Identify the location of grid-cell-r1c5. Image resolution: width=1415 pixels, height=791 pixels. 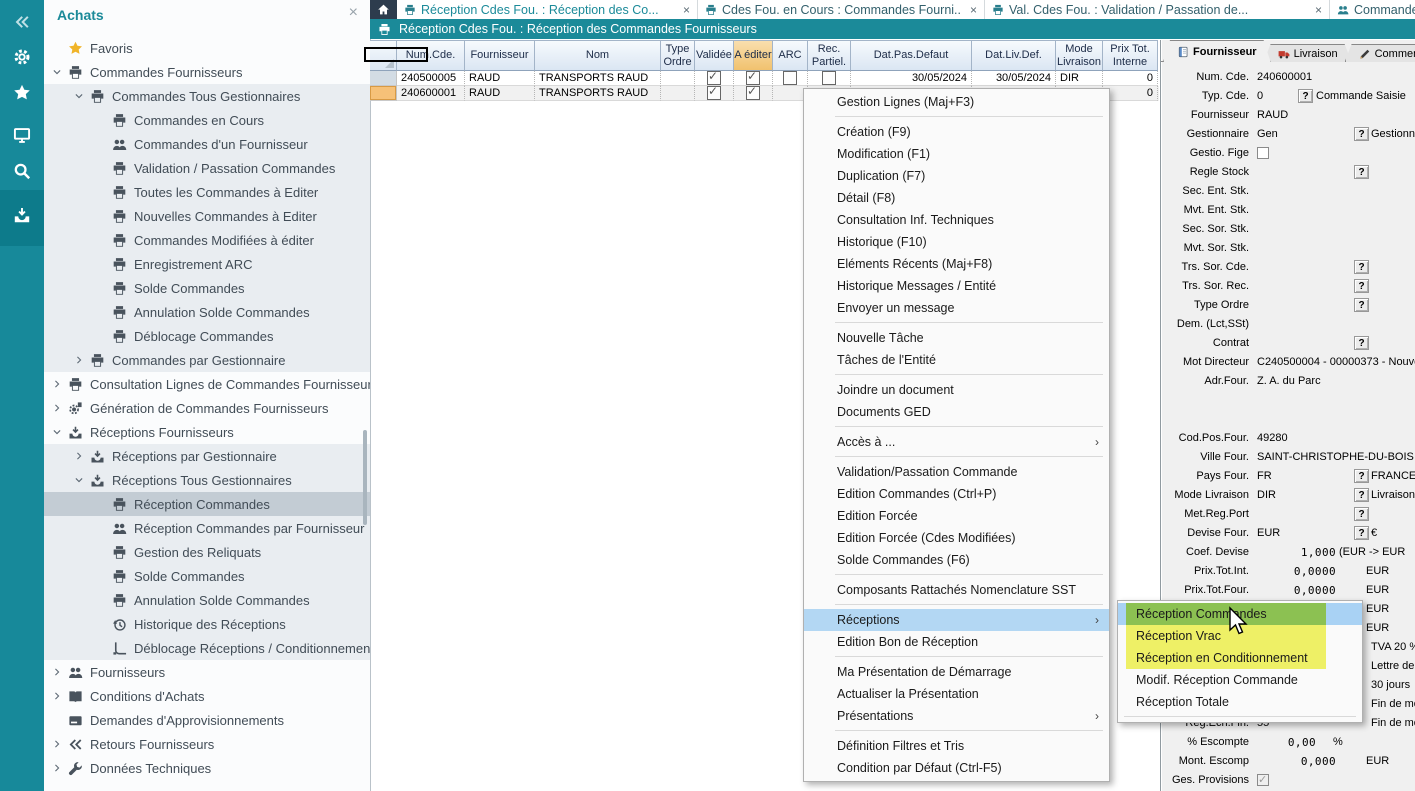
(753, 93).